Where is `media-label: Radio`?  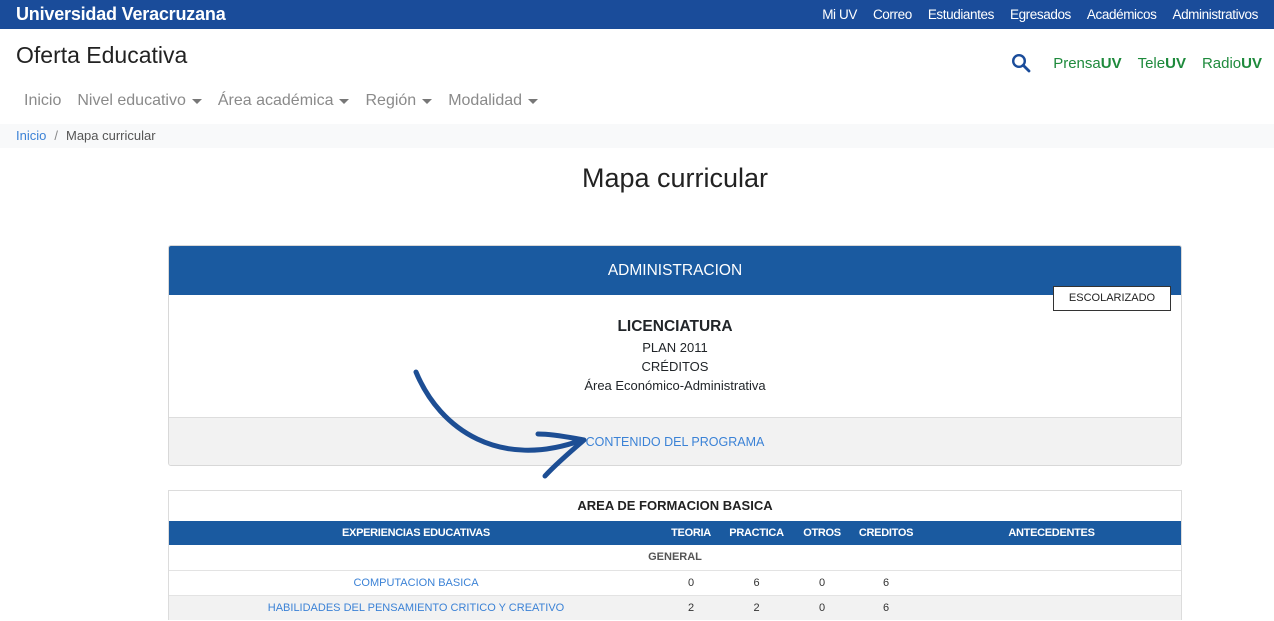 media-label: Radio is located at coordinates (1221, 63).